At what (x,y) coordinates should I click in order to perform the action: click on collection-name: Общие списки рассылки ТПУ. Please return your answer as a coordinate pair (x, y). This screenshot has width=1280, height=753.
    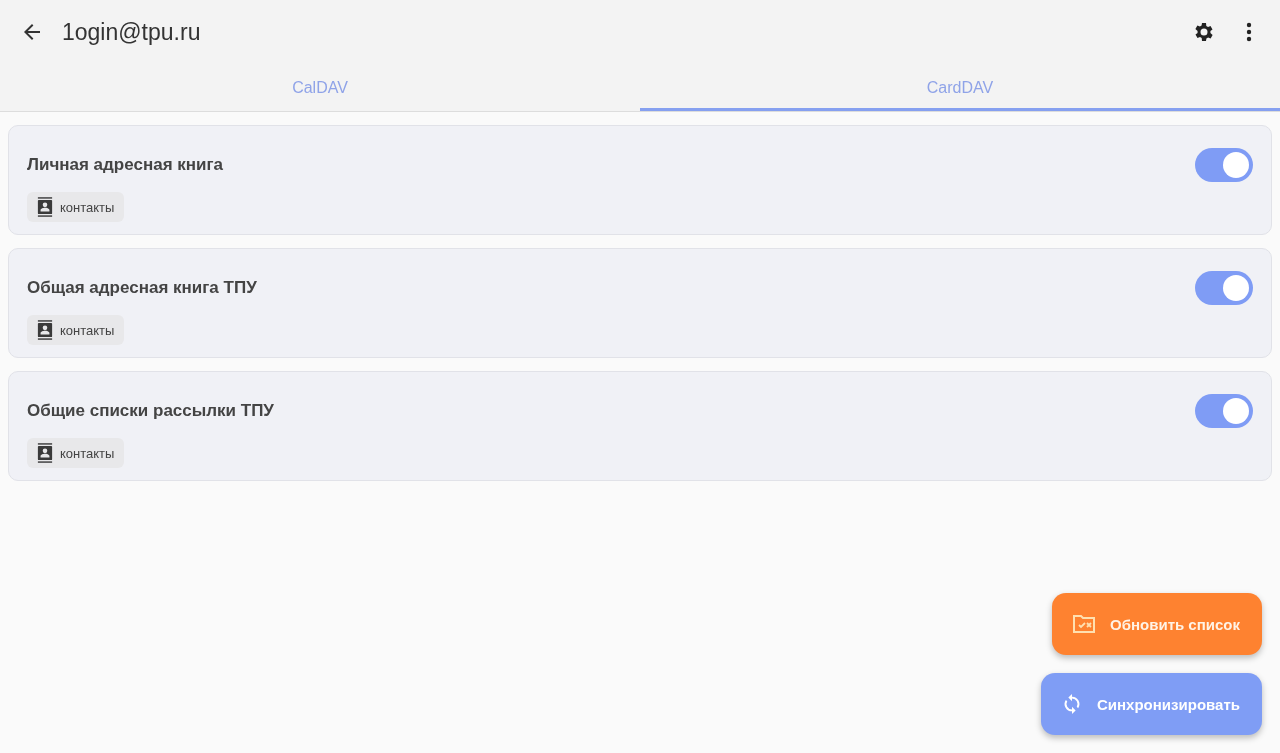
    Looking at the image, I should click on (150, 411).